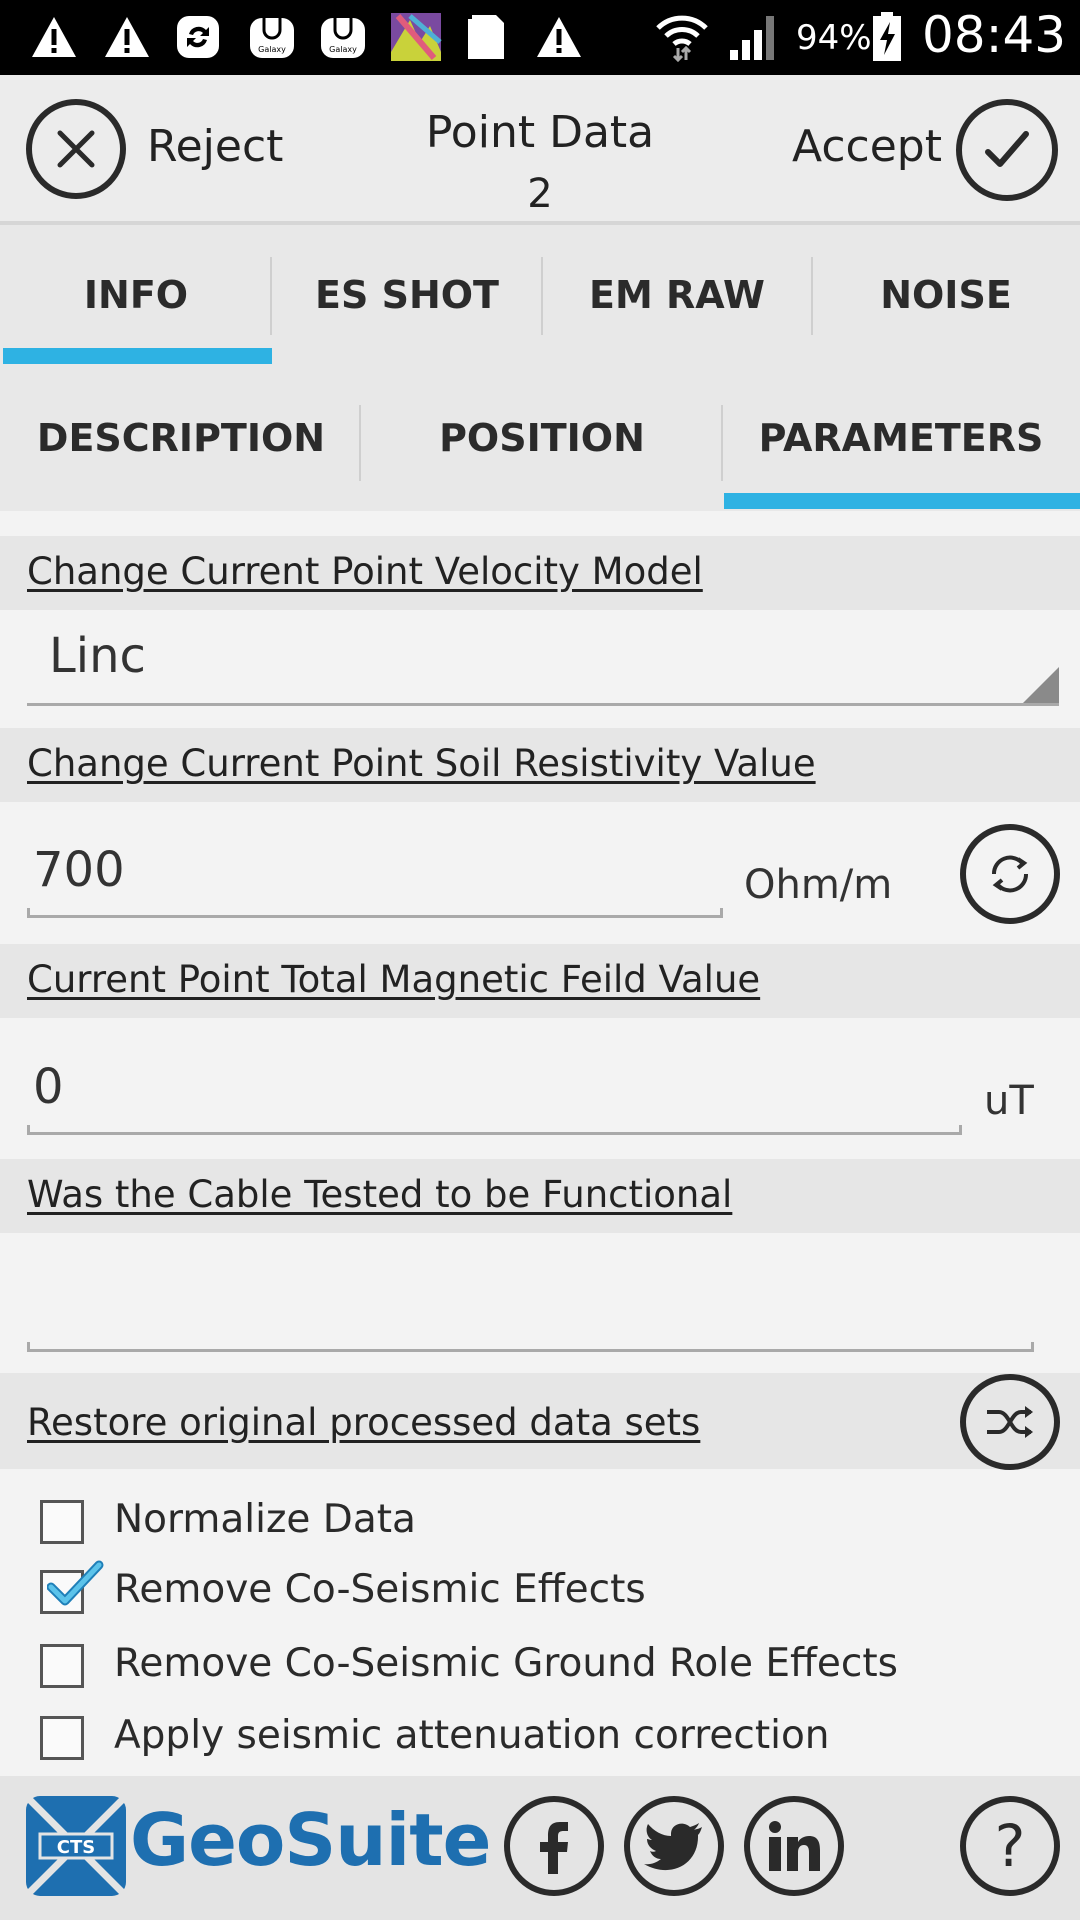  I want to click on velocity-model-heading: Change Current Point Velocity Model, so click(540, 573).